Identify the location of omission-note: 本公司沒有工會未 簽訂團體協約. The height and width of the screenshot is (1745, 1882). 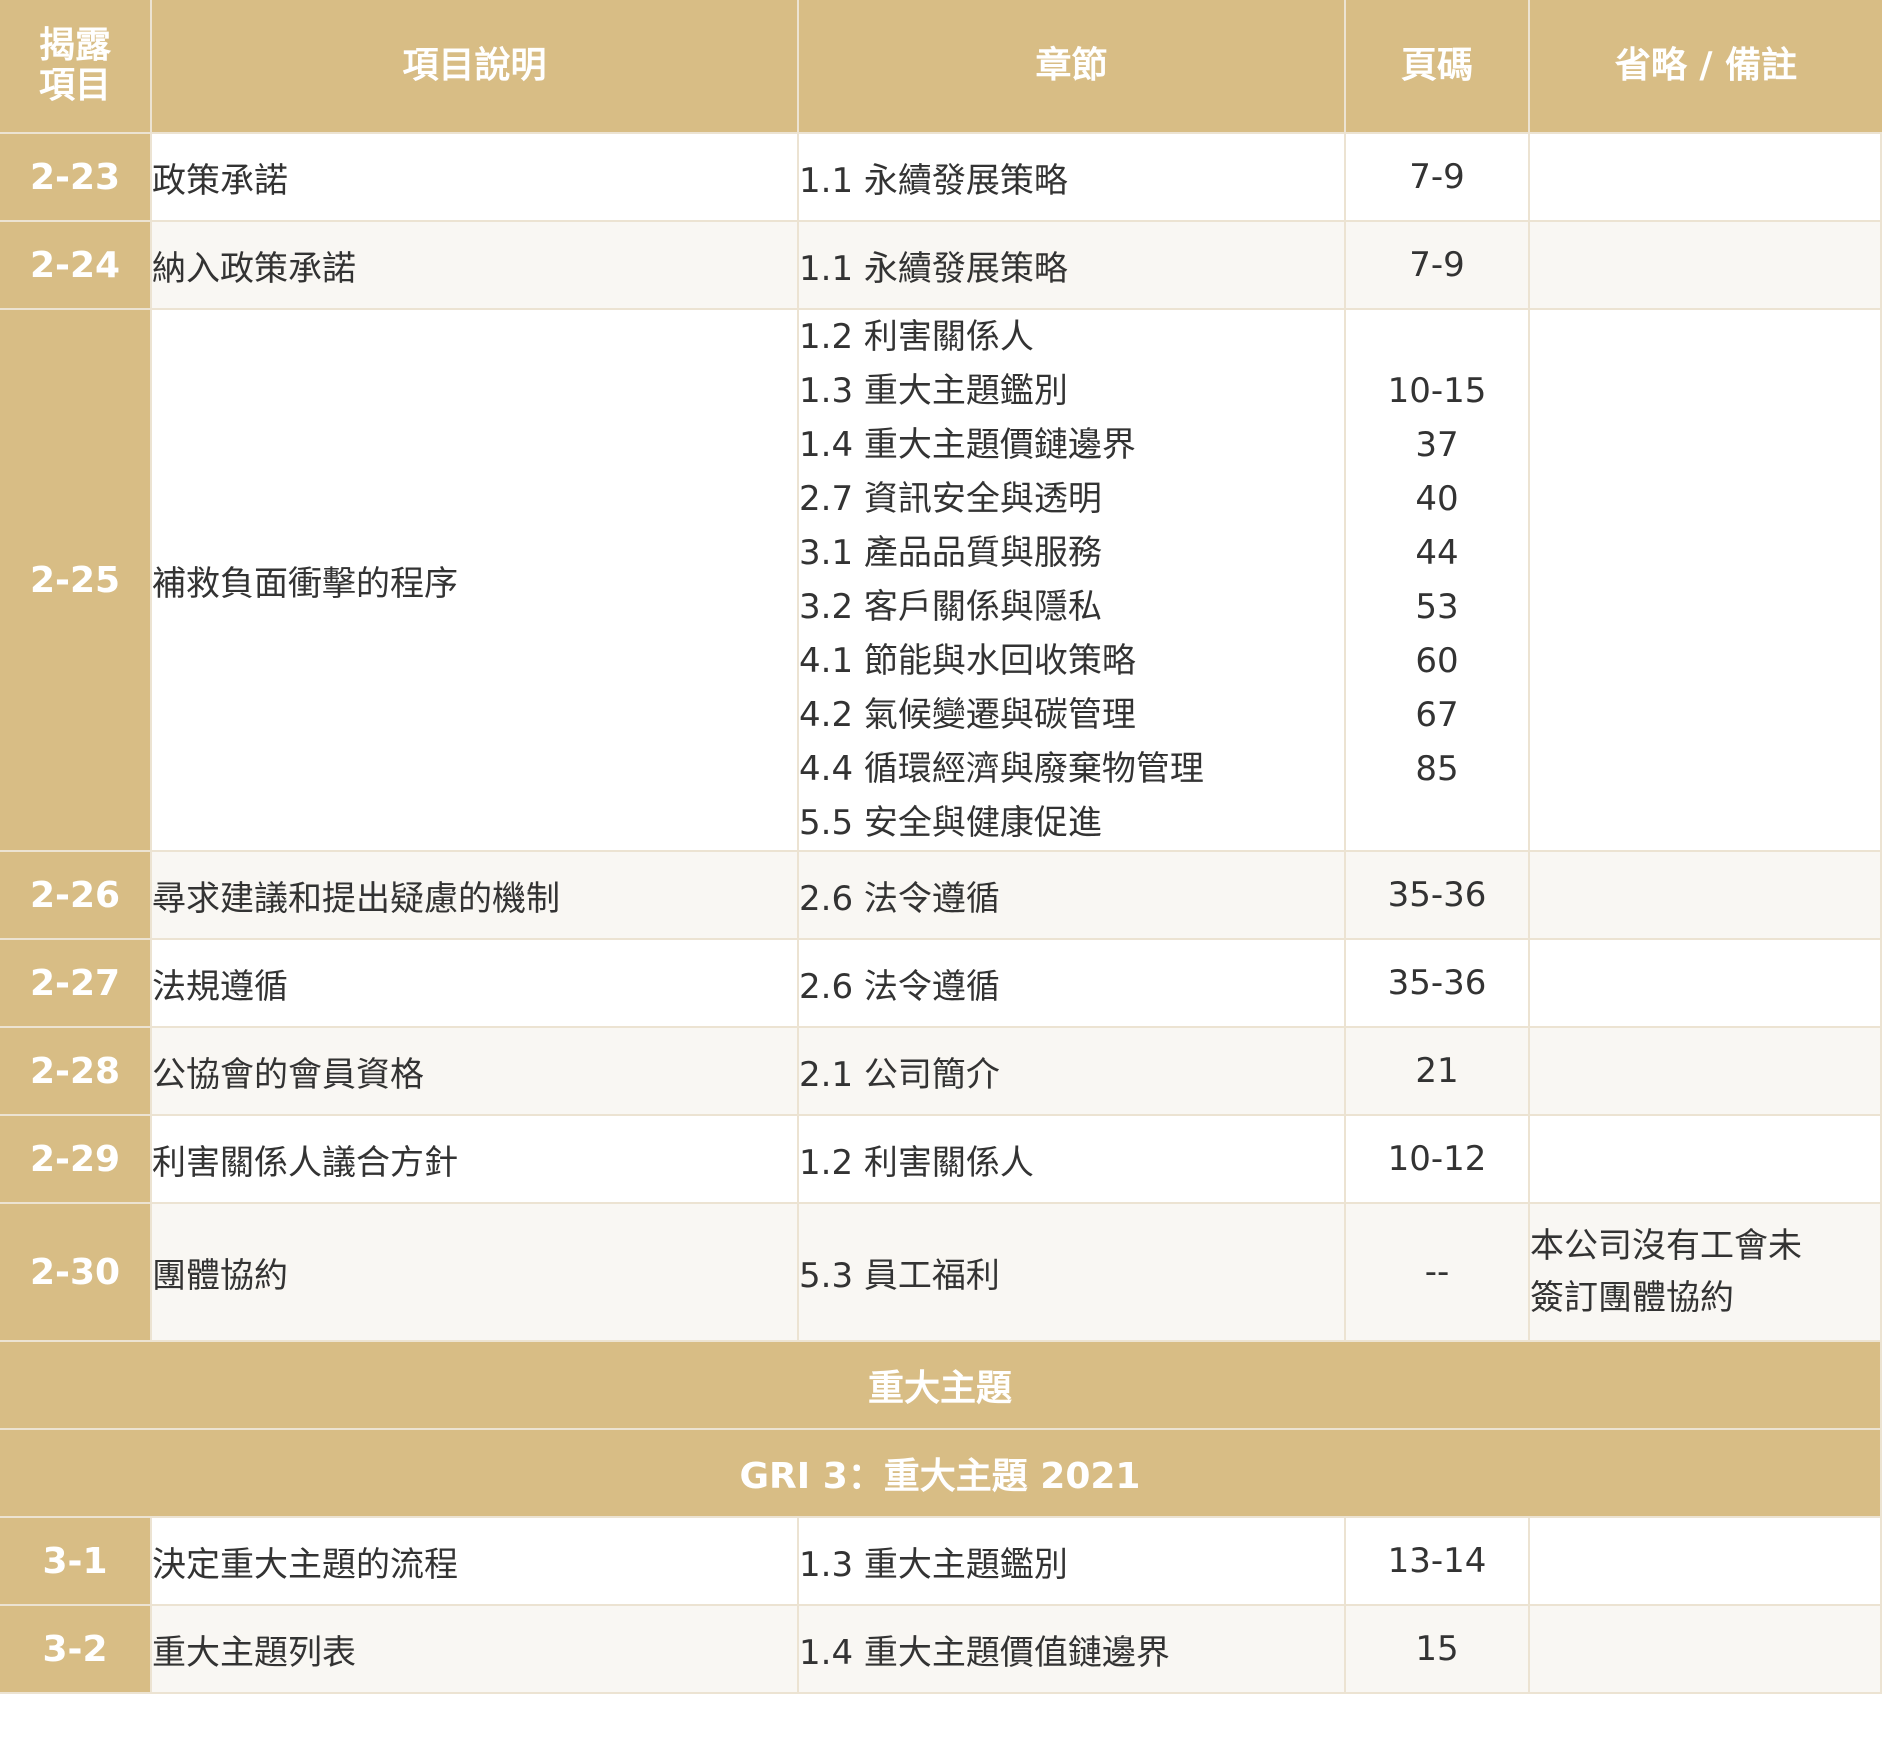
(1706, 1273).